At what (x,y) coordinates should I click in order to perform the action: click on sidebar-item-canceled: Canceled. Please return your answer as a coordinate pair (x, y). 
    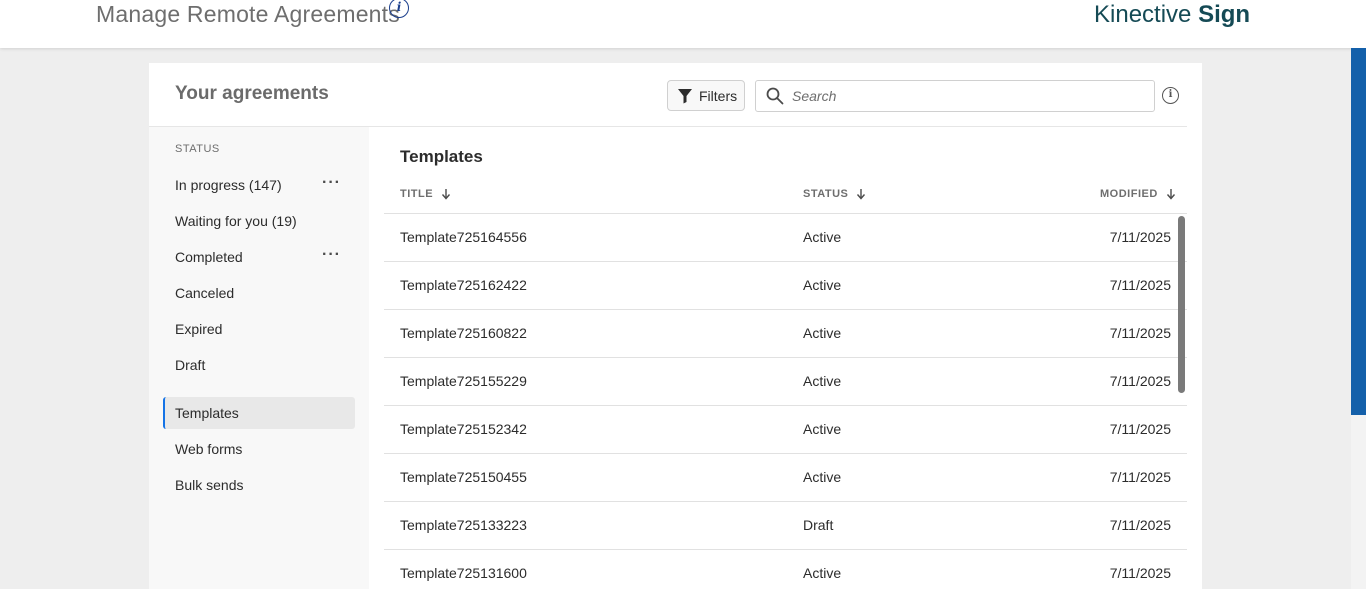
    Looking at the image, I should click on (259, 293).